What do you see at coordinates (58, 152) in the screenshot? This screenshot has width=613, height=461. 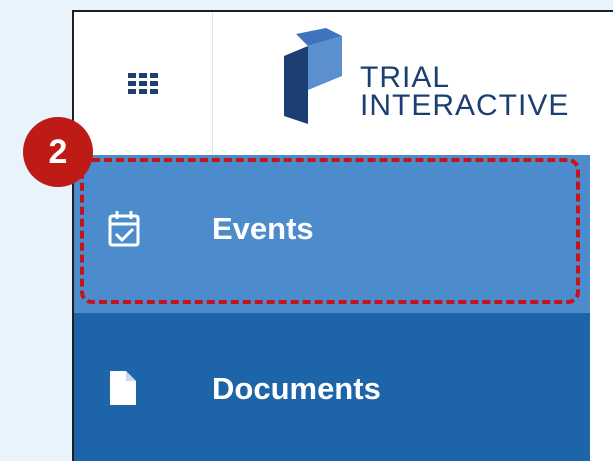 I see `step-badge: 2` at bounding box center [58, 152].